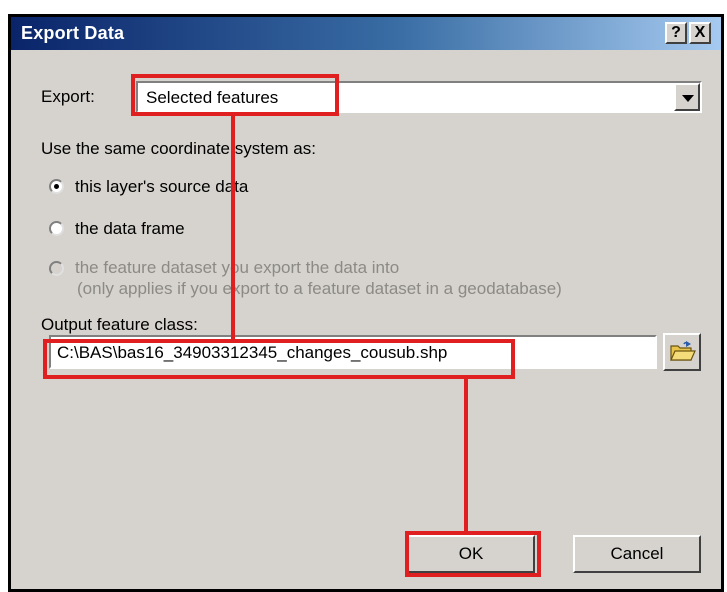 Image resolution: width=727 pixels, height=592 pixels. Describe the element at coordinates (119, 324) in the screenshot. I see `output-feature-class-label: Output feature class:` at that location.